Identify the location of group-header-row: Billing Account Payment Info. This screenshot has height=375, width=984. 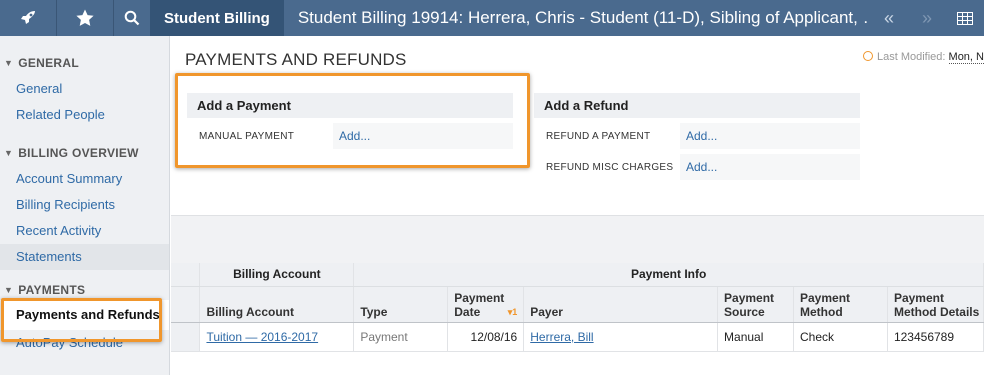
(577, 275).